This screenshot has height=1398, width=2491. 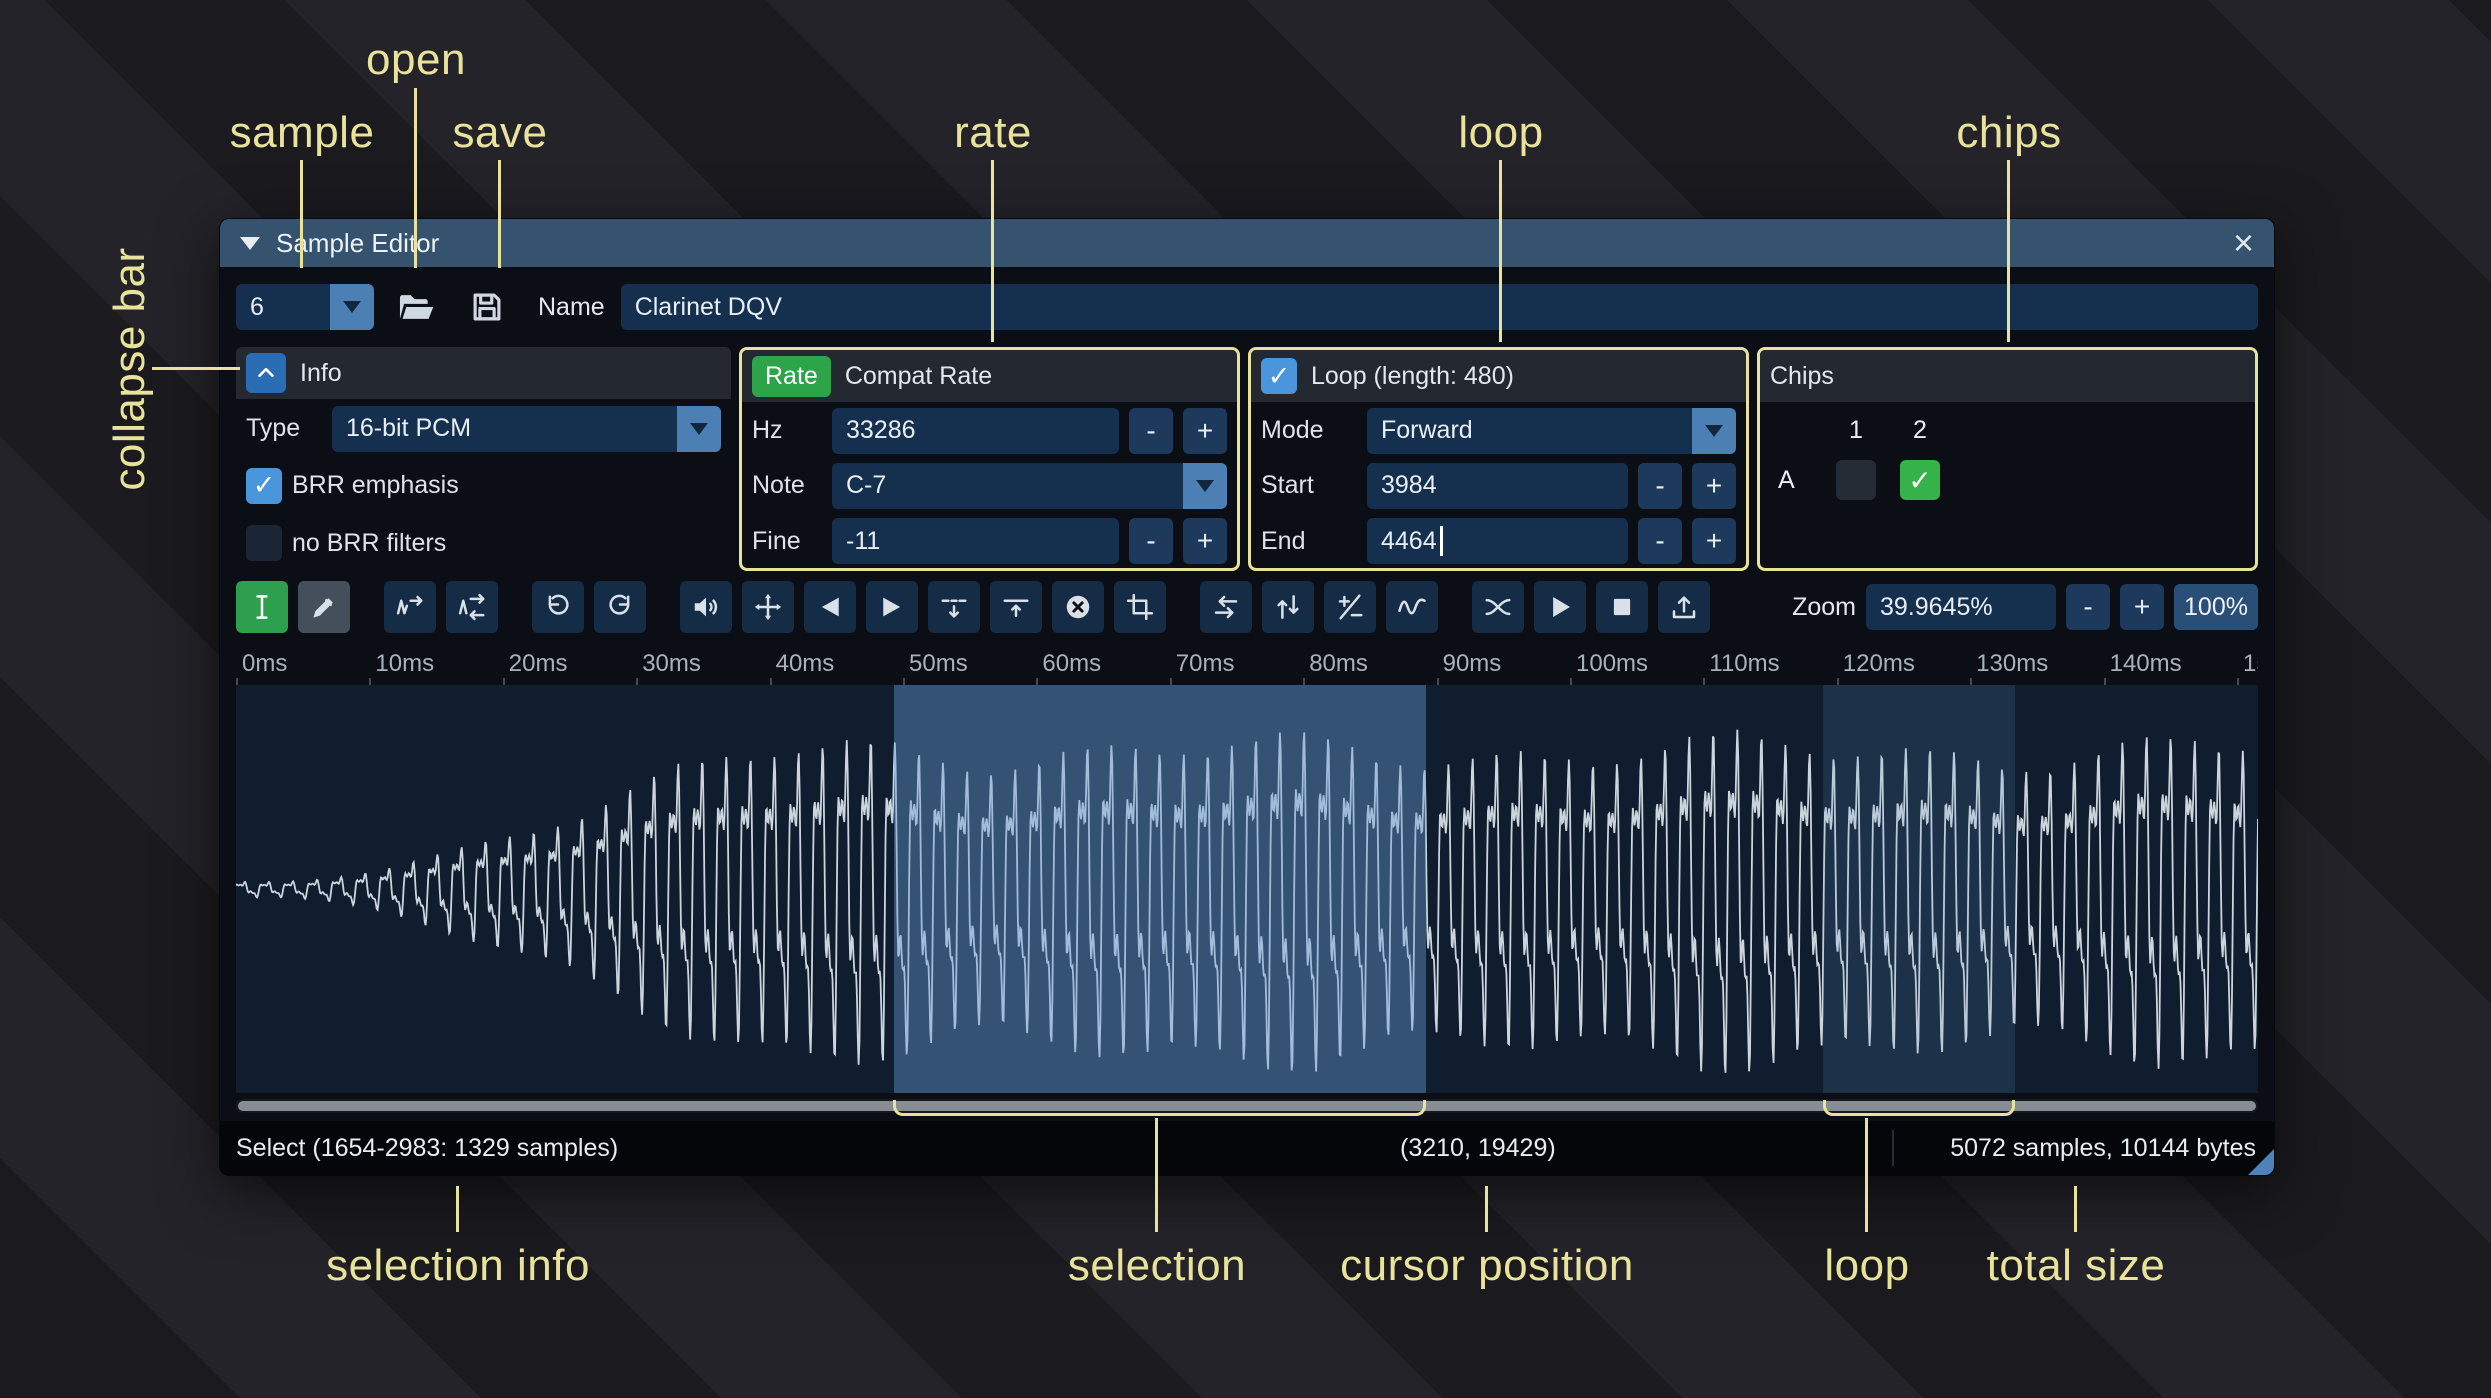 I want to click on zoom-label: Zoom, so click(x=1824, y=606).